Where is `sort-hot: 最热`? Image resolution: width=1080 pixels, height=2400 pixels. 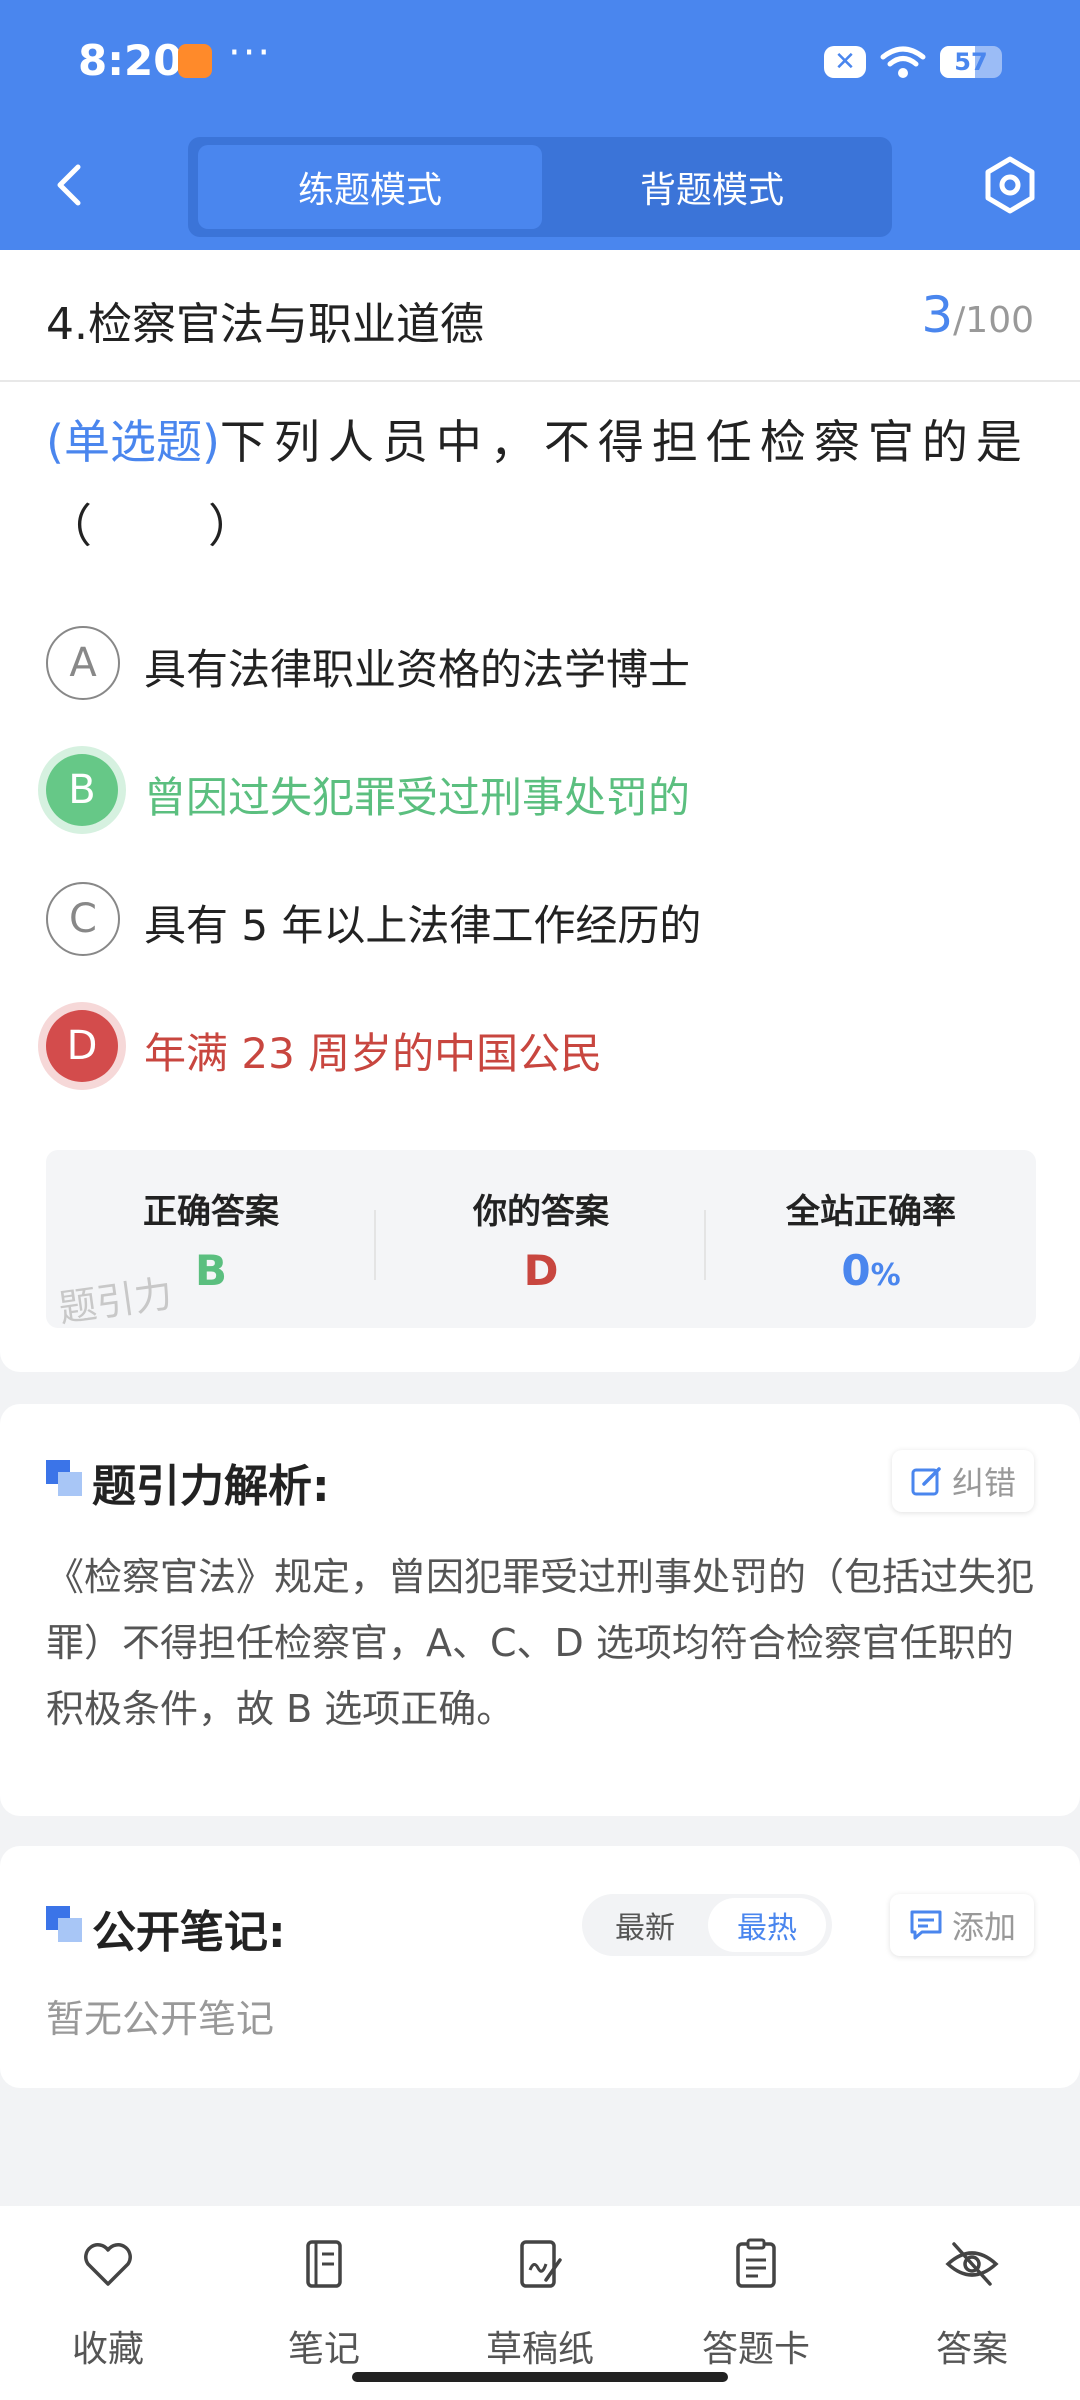 sort-hot: 最热 is located at coordinates (767, 1925).